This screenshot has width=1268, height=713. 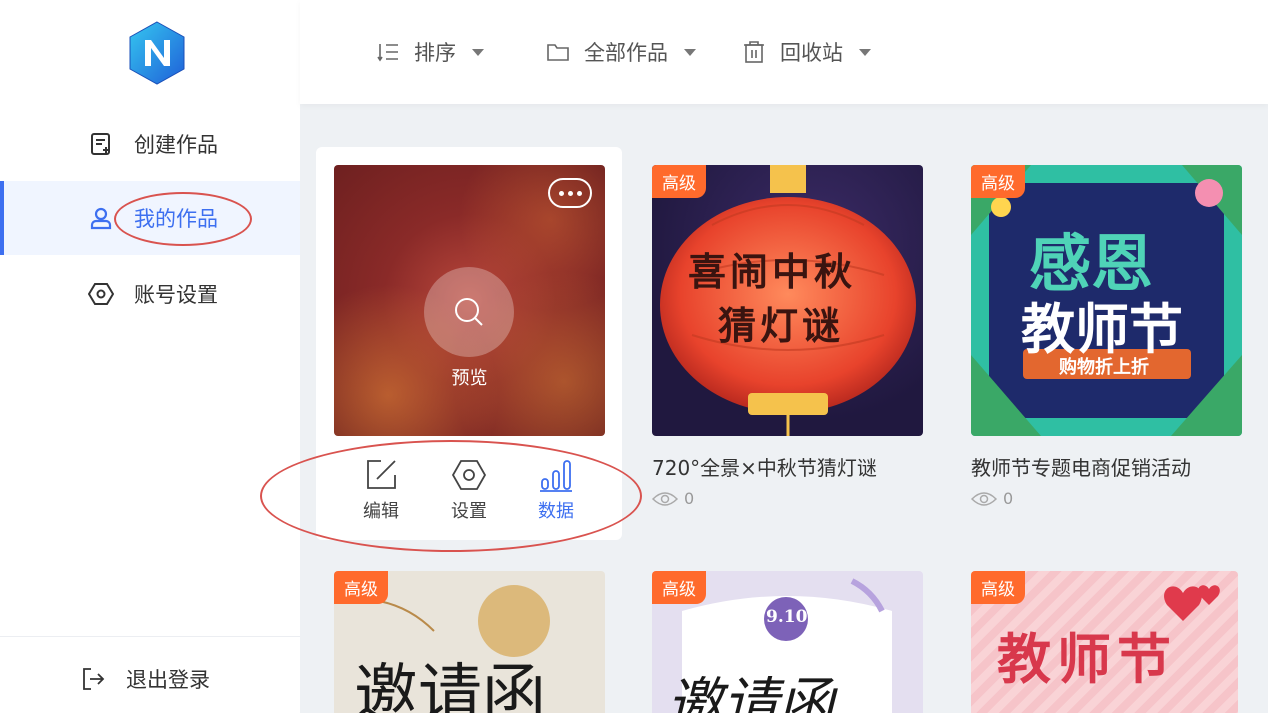 What do you see at coordinates (1106, 300) in the screenshot?
I see `card-thumbnail: 高级 感恩 教师节 购物折上折` at bounding box center [1106, 300].